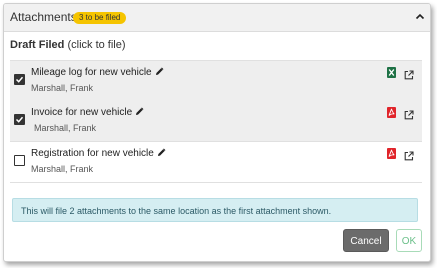 This screenshot has height=268, width=437. I want to click on cancel-button: Cancel, so click(366, 240).